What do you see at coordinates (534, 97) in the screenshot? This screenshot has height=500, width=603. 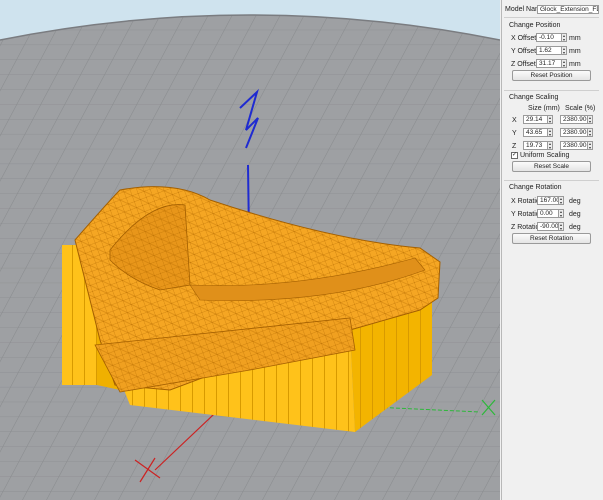 I see `scaling-group-title: Change Scaling` at bounding box center [534, 97].